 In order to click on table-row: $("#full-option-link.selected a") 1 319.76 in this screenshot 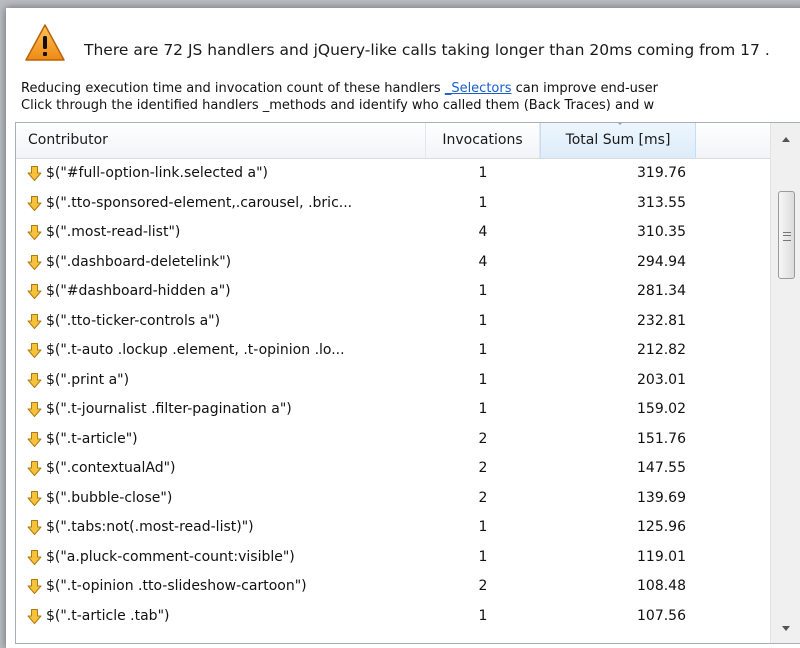, I will do `click(393, 174)`.